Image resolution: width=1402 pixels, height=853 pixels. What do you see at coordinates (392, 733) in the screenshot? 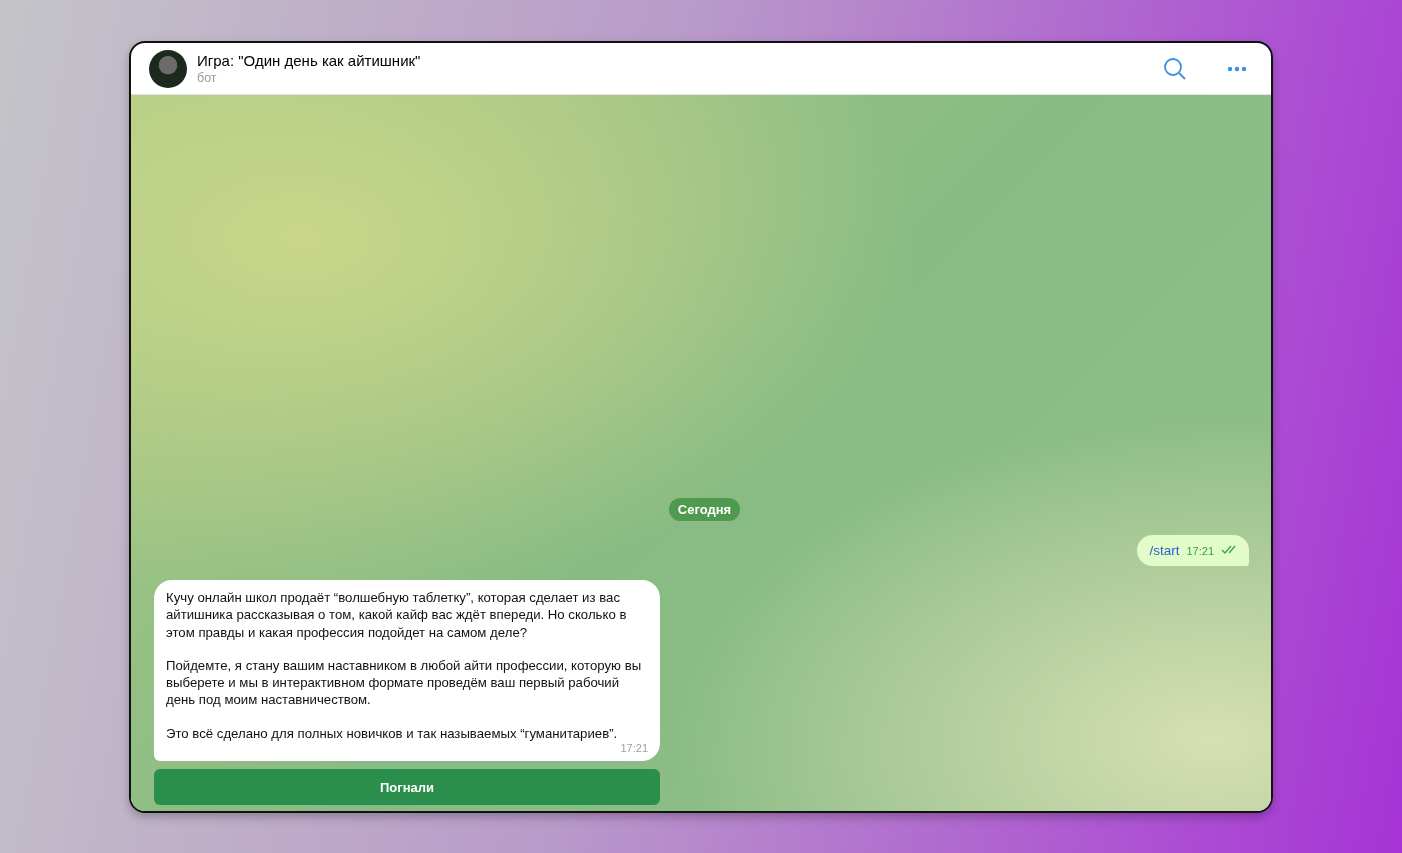
I see `message-paragraph: Это всё сделано для полных новичков и так называемых “гуманитариев”.` at bounding box center [392, 733].